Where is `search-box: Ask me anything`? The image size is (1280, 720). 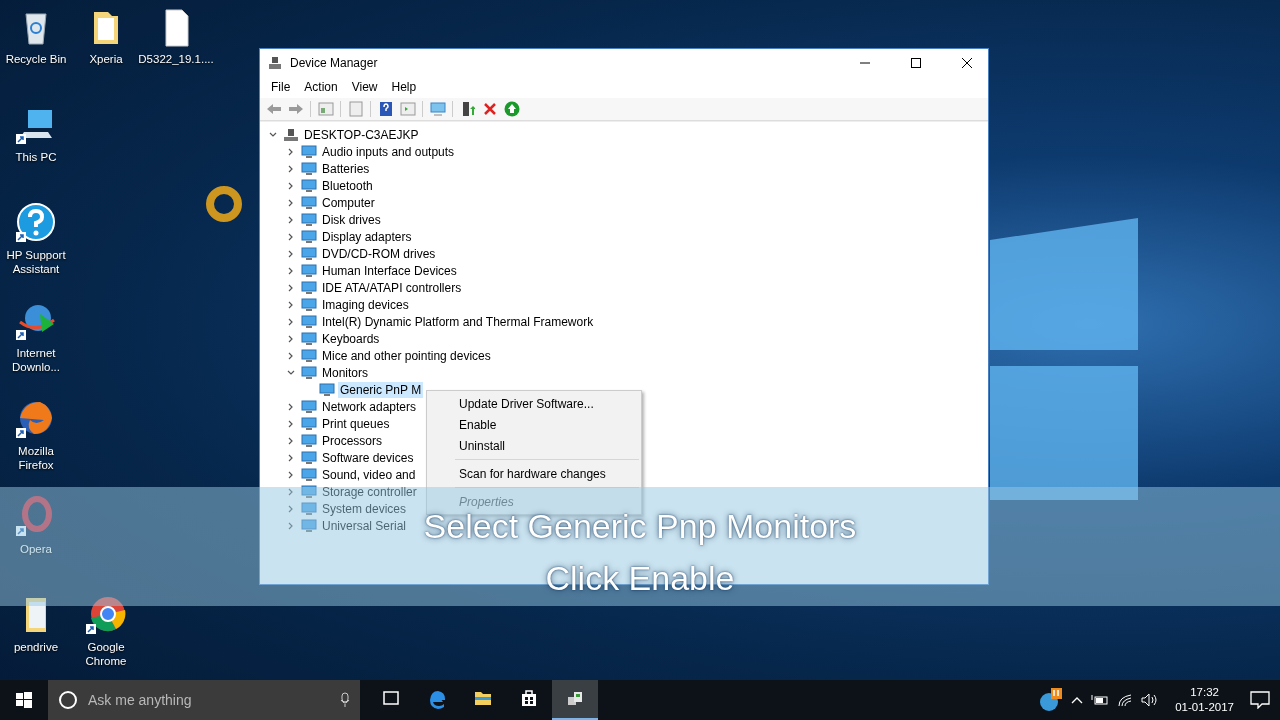
search-box: Ask me anything is located at coordinates (204, 700).